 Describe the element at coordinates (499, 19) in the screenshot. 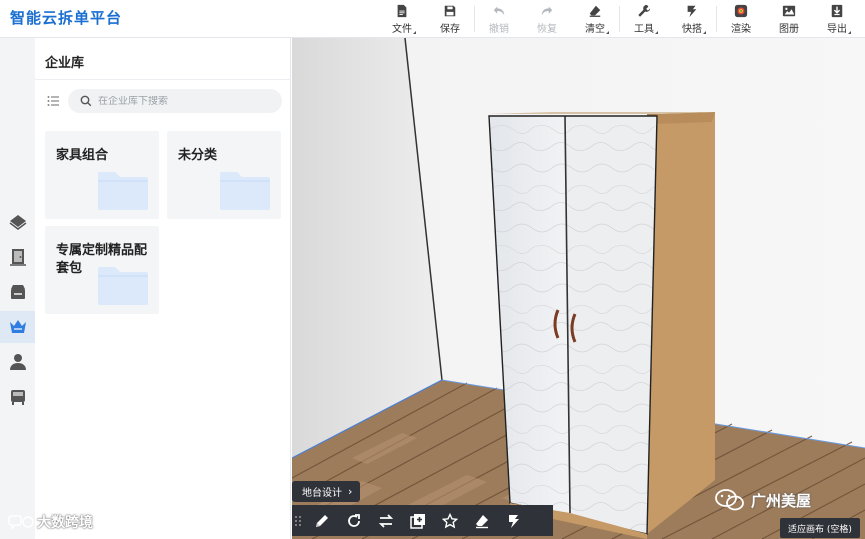

I see `undo-button: 撤销` at that location.